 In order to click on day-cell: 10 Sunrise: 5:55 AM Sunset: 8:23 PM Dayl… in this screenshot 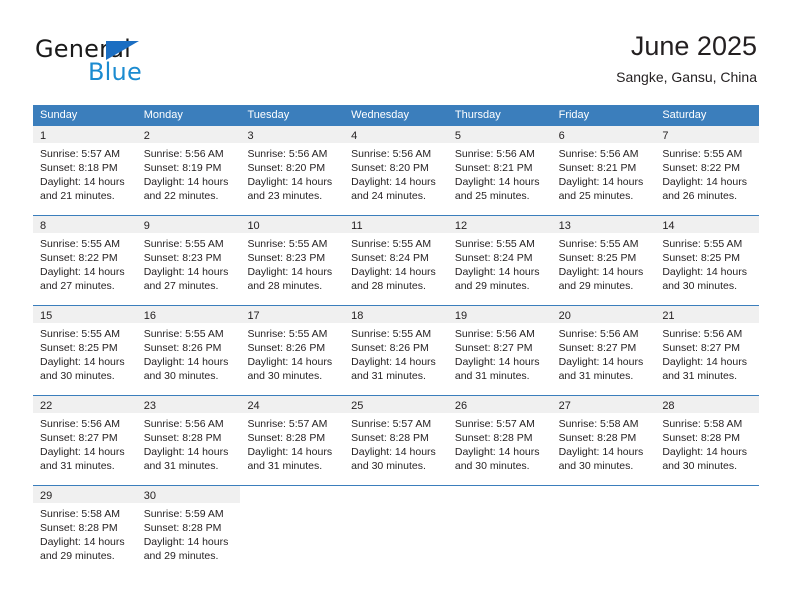, I will do `click(292, 260)`.